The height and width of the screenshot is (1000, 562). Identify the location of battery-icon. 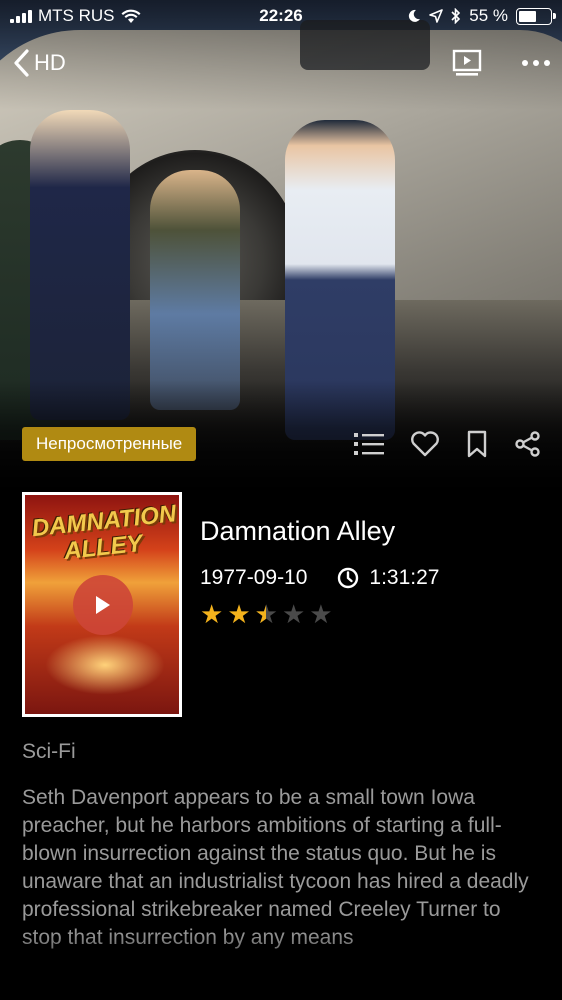
(536, 16).